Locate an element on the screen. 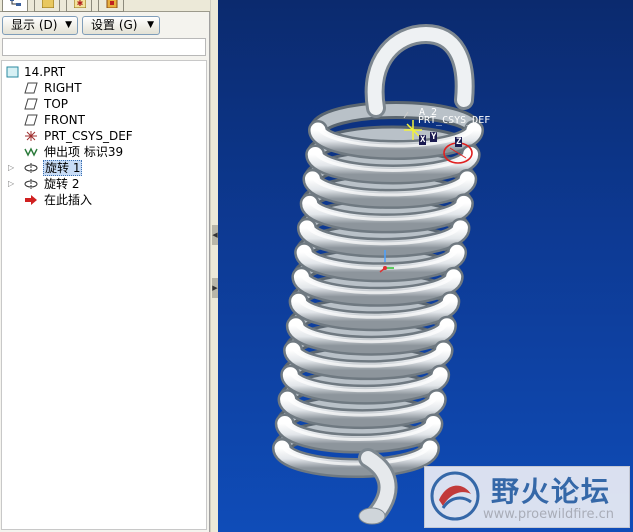  tree-item-csys: PRT_CSYS_DEF is located at coordinates (102, 136).